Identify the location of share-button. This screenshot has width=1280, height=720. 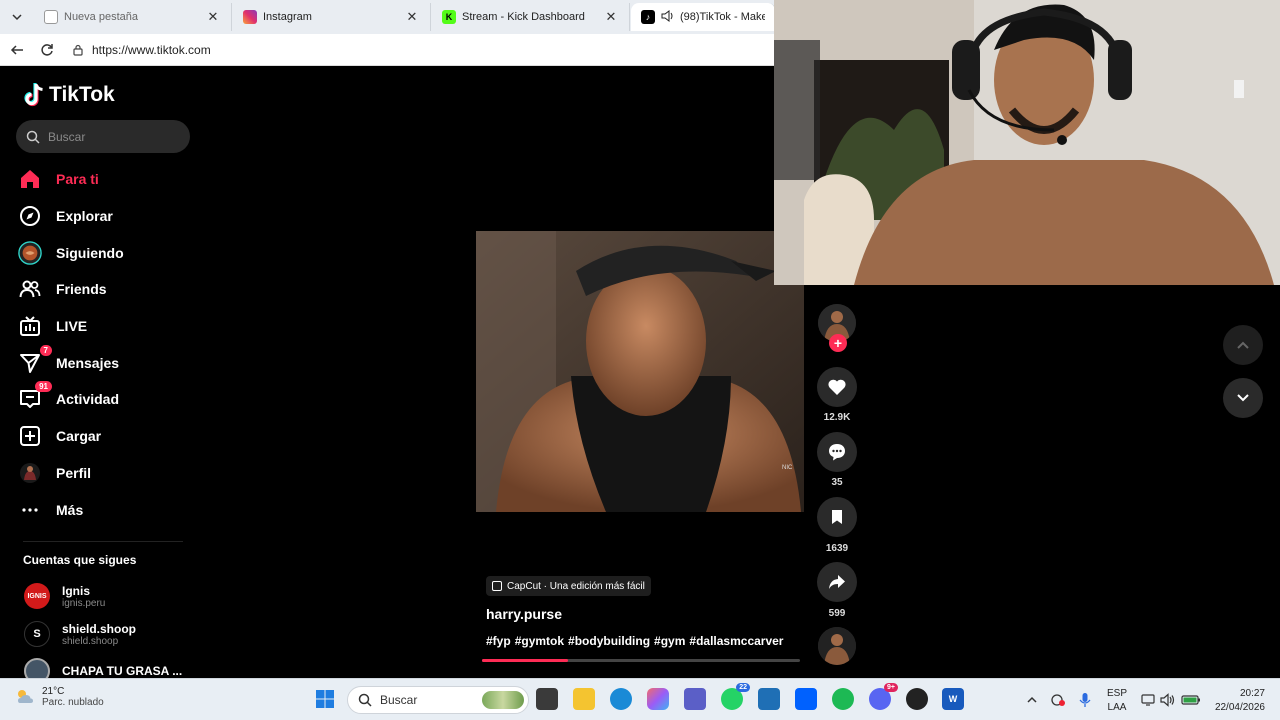
(837, 582).